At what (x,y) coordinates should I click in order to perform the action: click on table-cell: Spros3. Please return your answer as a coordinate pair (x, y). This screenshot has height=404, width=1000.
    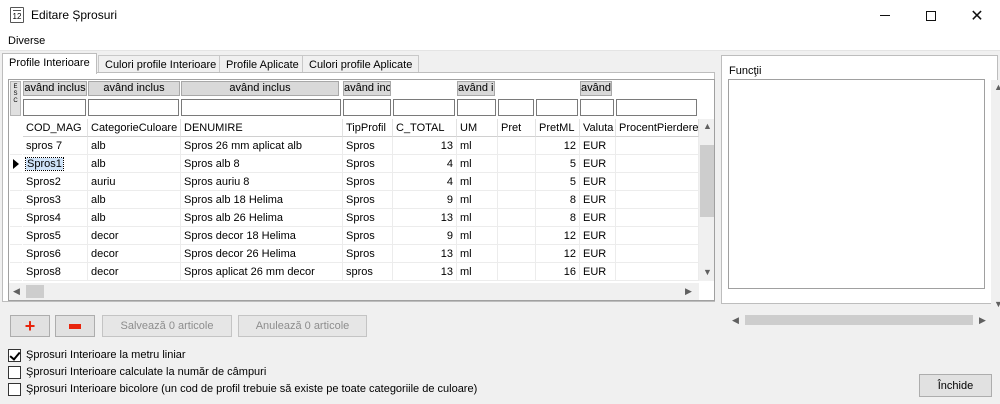
    Looking at the image, I should click on (55, 200).